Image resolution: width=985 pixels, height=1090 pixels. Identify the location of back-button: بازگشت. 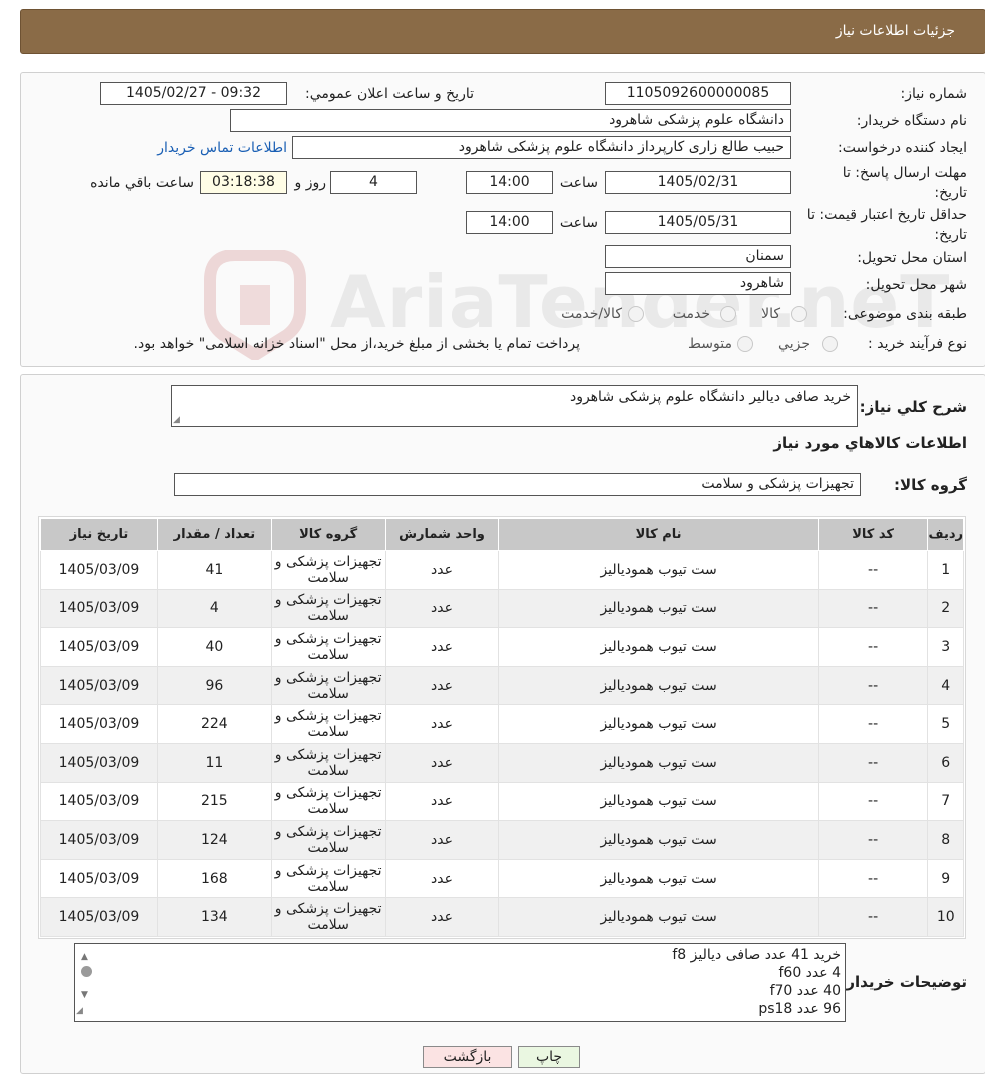
(467, 1057).